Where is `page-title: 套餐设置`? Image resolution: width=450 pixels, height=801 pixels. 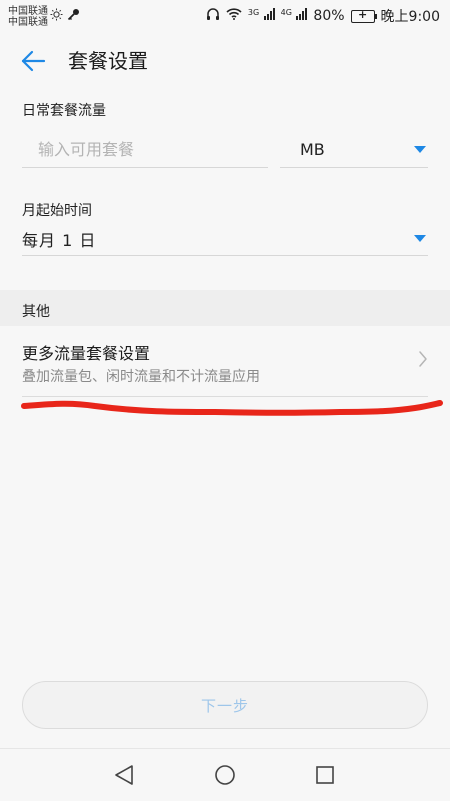 page-title: 套餐设置 is located at coordinates (108, 61).